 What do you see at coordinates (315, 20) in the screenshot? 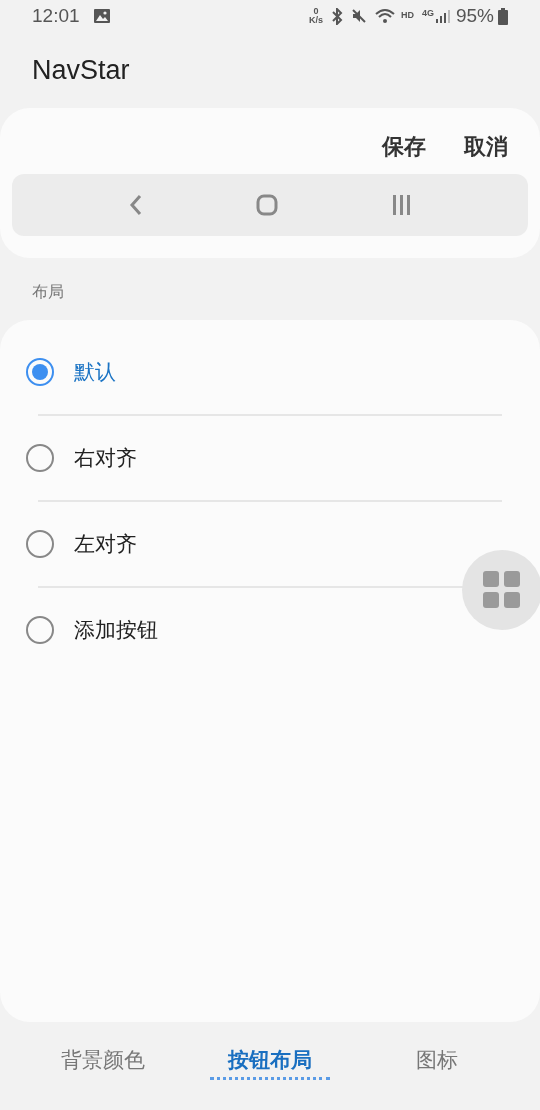
I see `speed-unit: K/s` at bounding box center [315, 20].